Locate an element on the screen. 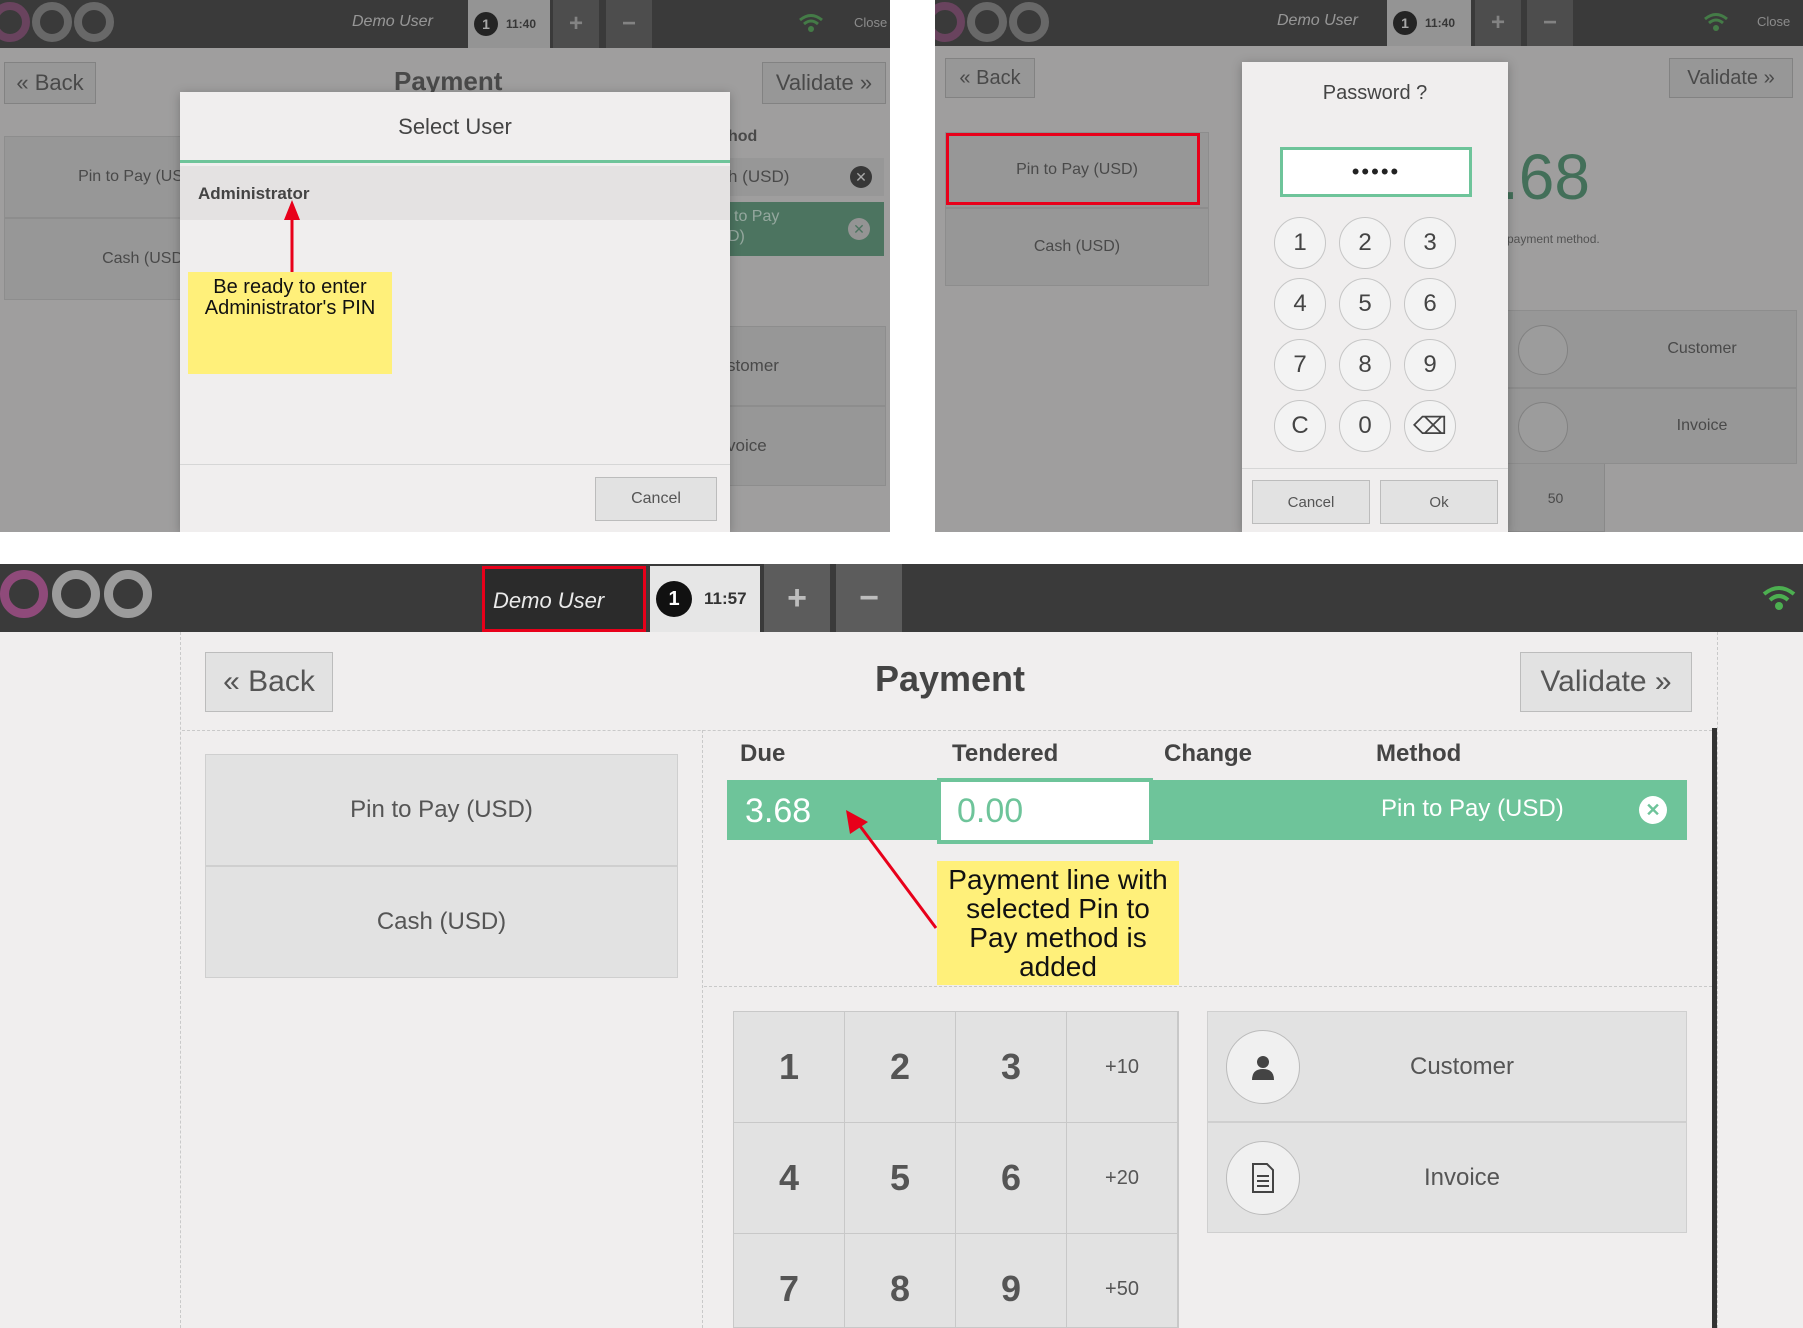 This screenshot has height=1328, width=1803. password-modal: Password ? ••••• 1 2 3 4 5 6 7 8 9 C 0 ⌫ Cancel Ok is located at coordinates (1375, 297).